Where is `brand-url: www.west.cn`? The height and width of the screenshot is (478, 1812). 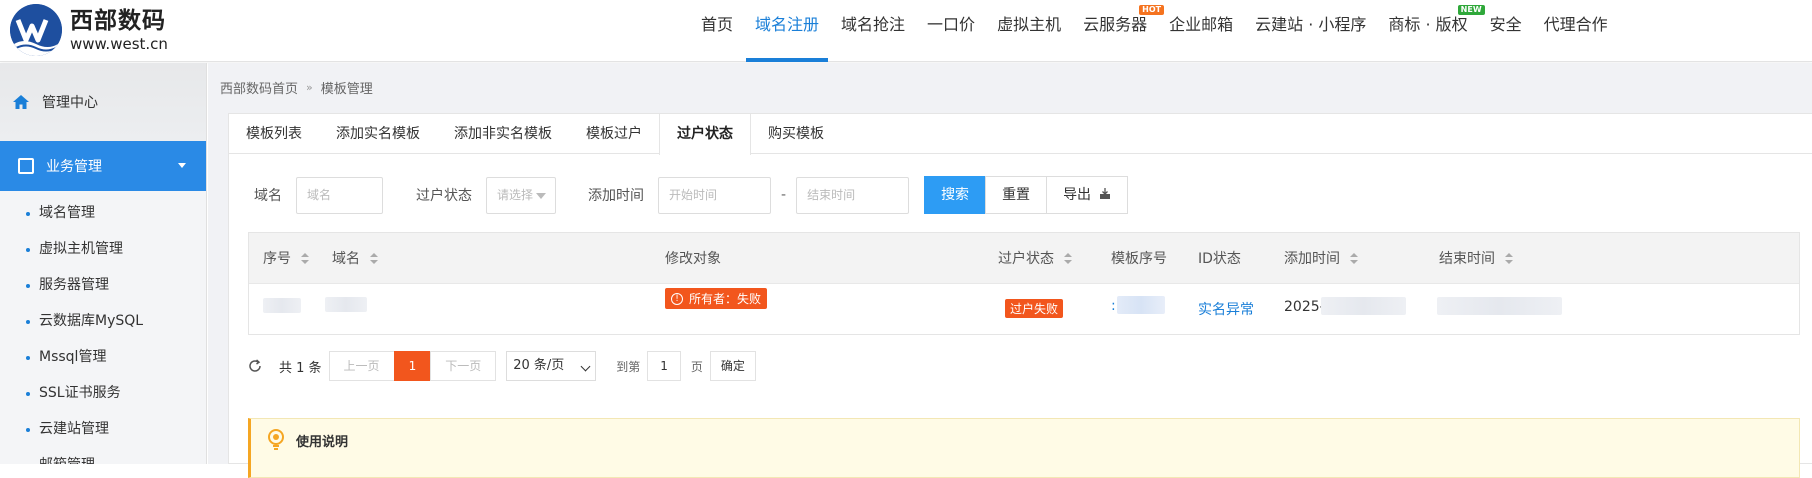 brand-url: www.west.cn is located at coordinates (119, 44).